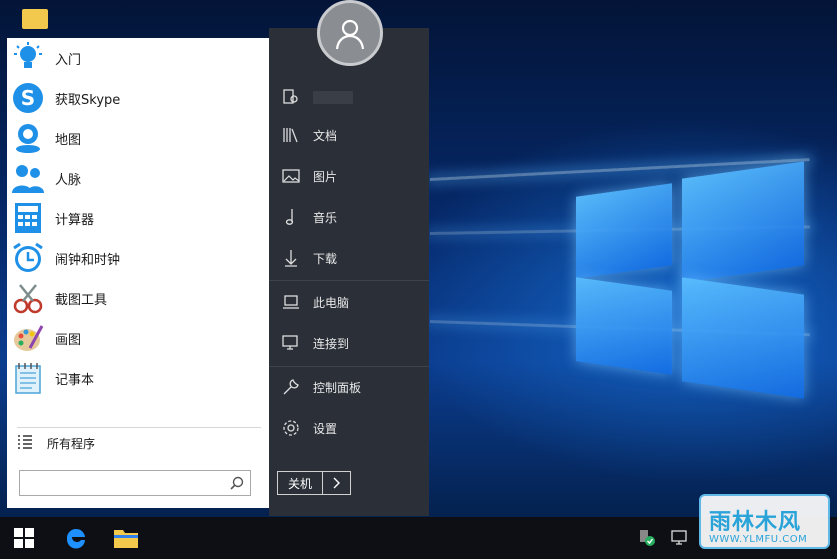 This screenshot has height=559, width=837. What do you see at coordinates (28, 218) in the screenshot?
I see `calculator-icon` at bounding box center [28, 218].